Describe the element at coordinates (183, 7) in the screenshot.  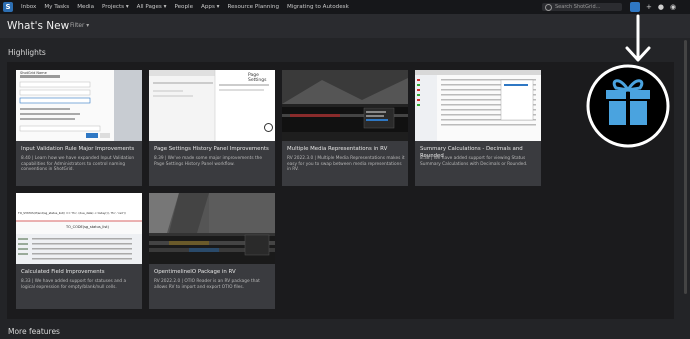
I see `nav-people: People` at that location.